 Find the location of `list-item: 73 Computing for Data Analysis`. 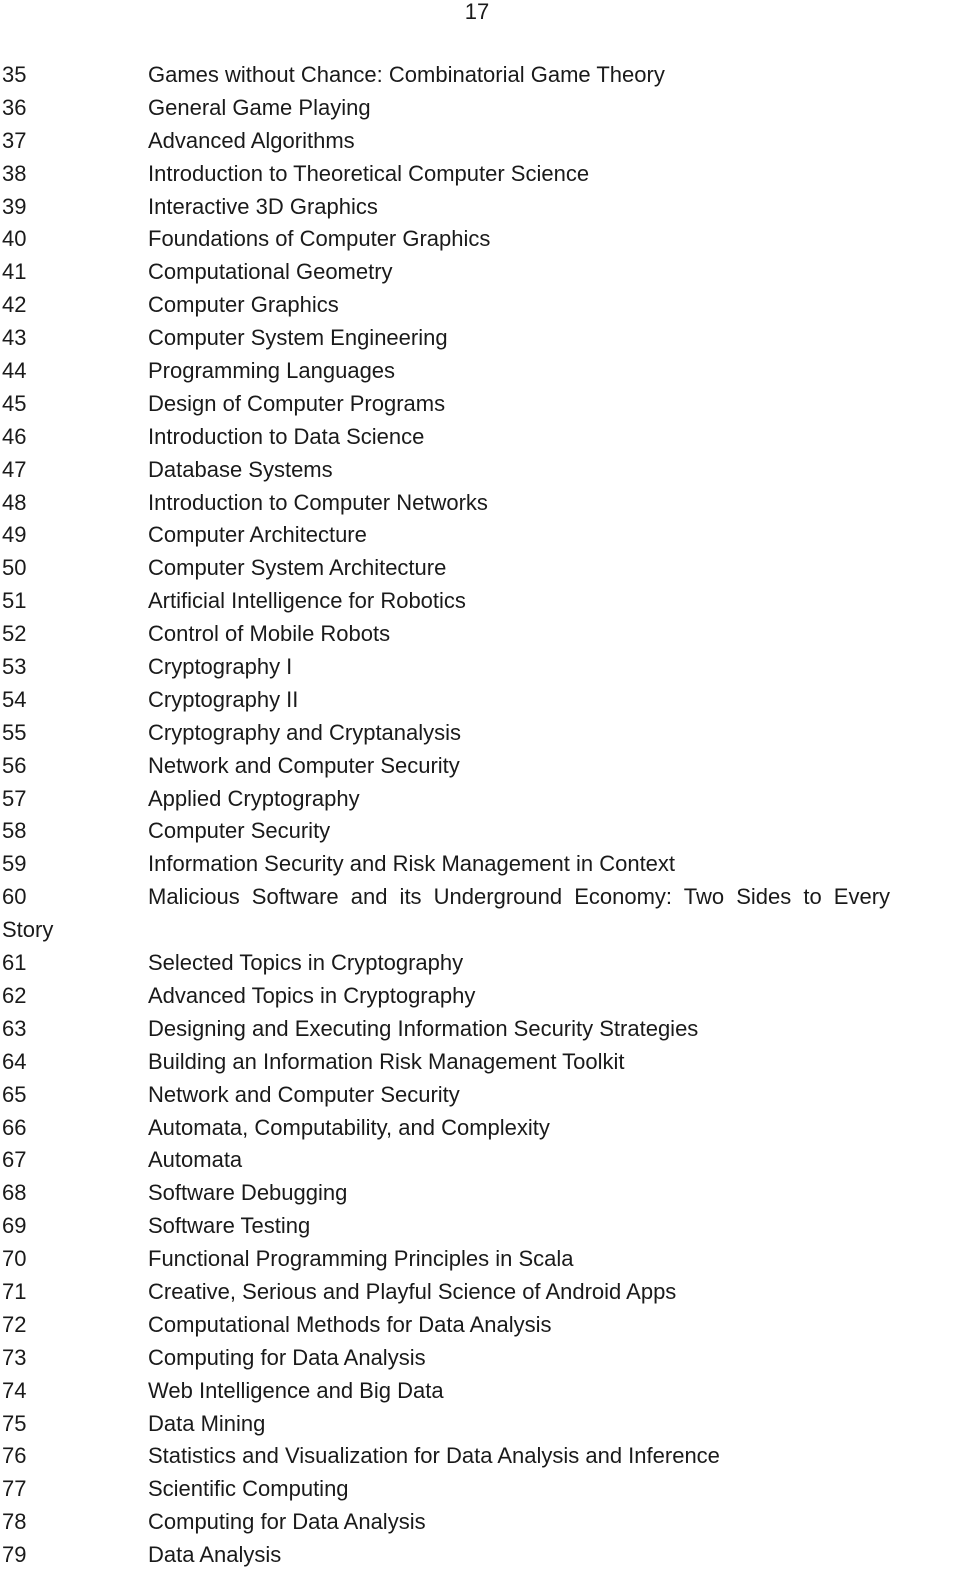

list-item: 73 Computing for Data Analysis is located at coordinates (480, 1358).